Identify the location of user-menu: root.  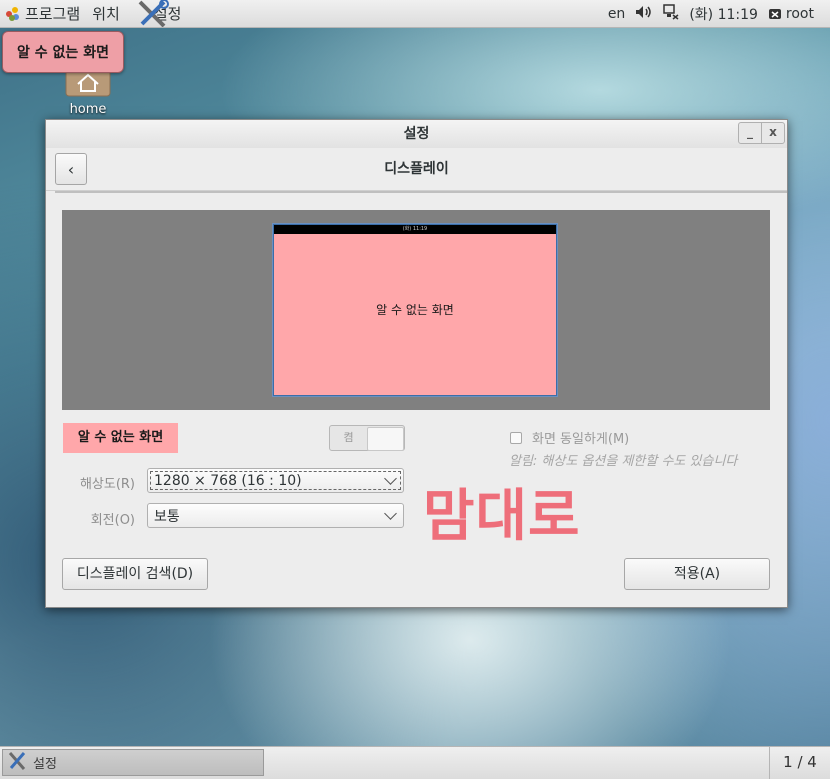
(791, 14).